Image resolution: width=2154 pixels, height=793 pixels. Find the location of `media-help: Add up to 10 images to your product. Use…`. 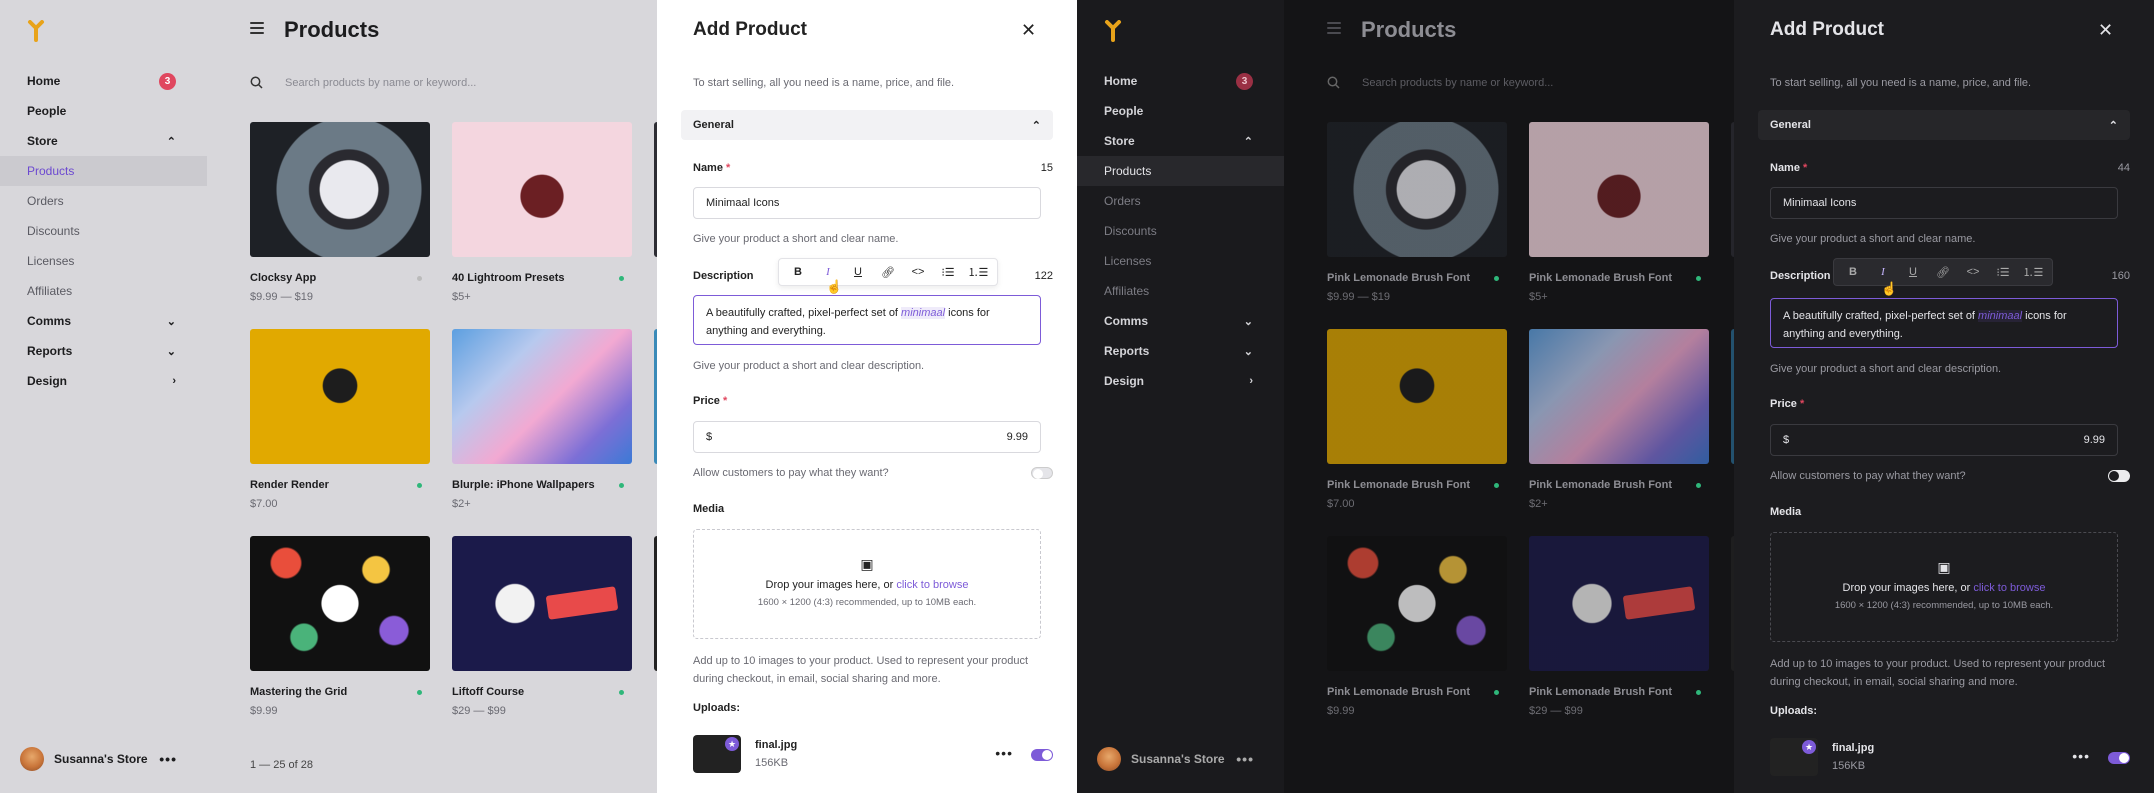

media-help: Add up to 10 images to your product. Use… is located at coordinates (1938, 673).